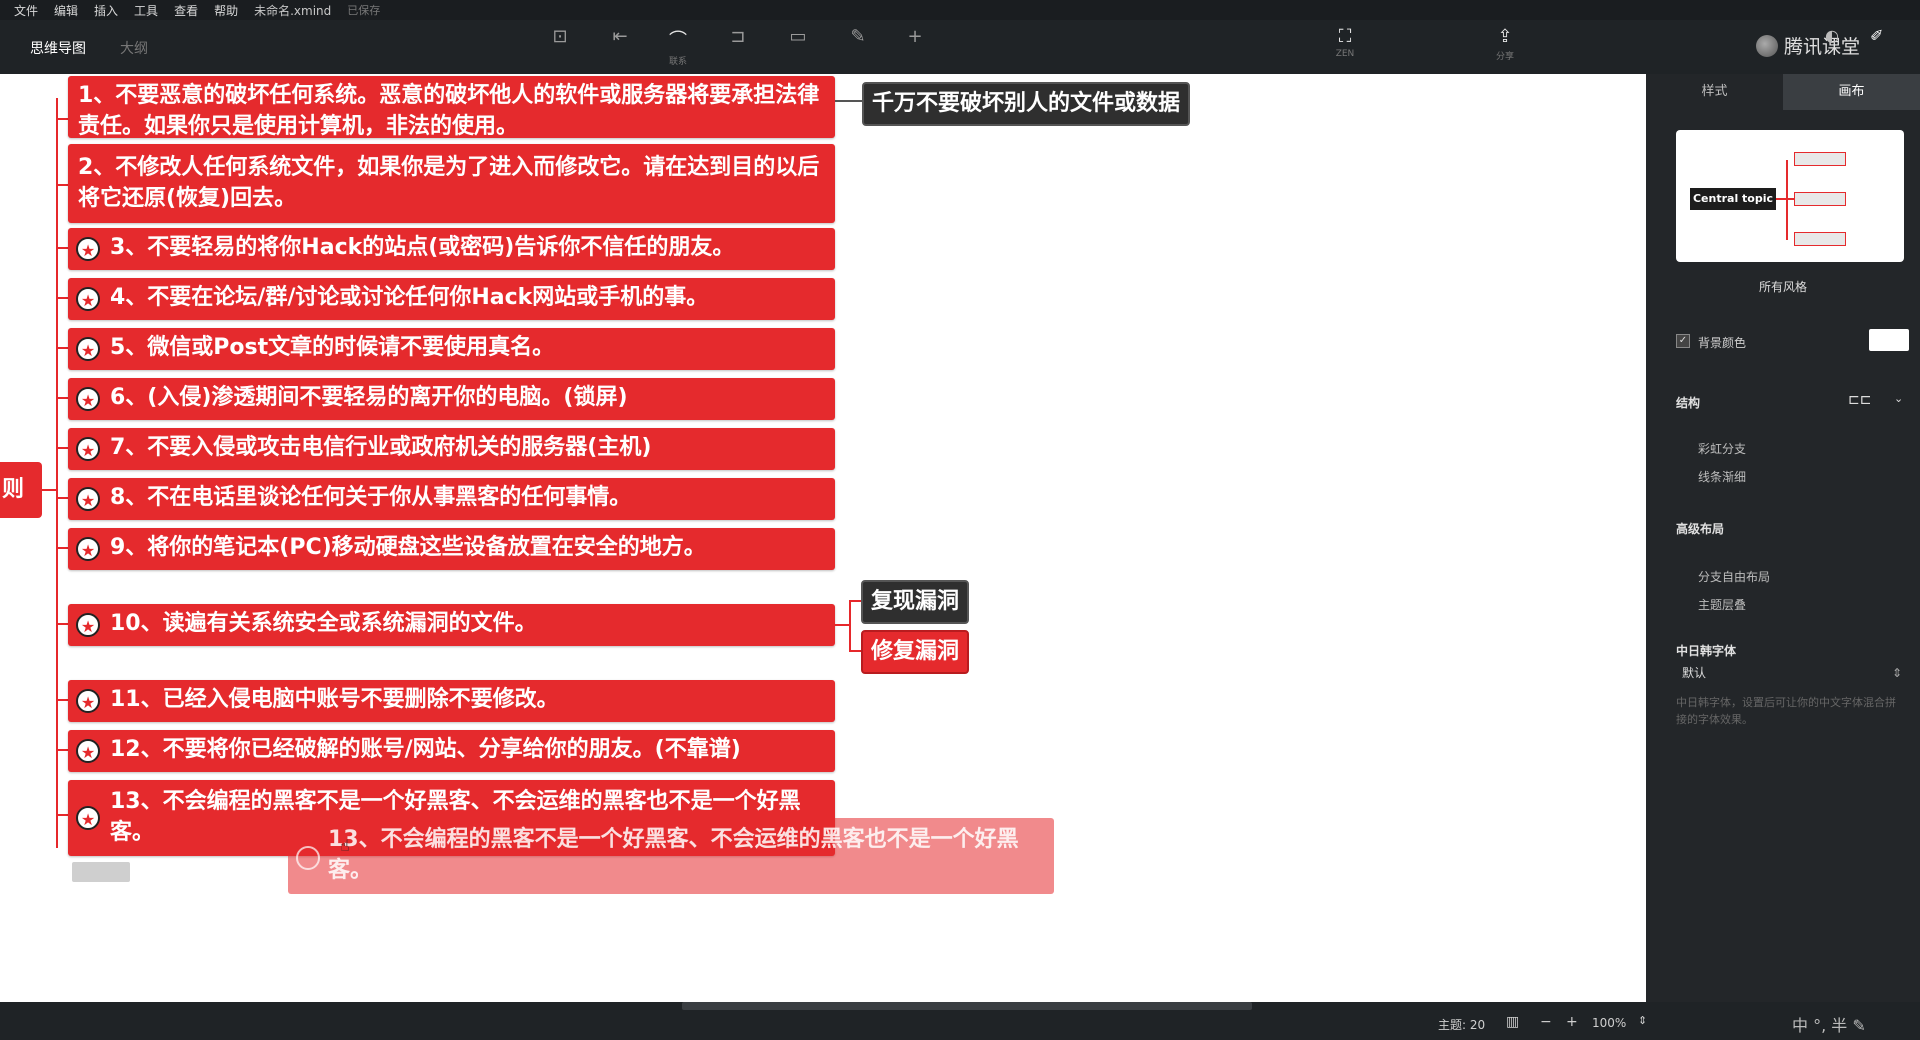 The width and height of the screenshot is (1920, 1040). I want to click on topic-8: ★ 8、不在电话里谈论任何关于你从事黑客的任何事情。, so click(451, 499).